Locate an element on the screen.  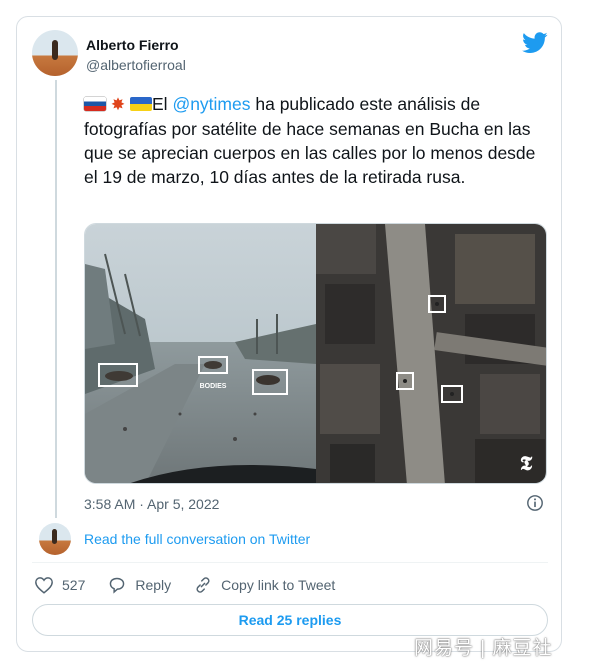
info-icon is located at coordinates (535, 503).